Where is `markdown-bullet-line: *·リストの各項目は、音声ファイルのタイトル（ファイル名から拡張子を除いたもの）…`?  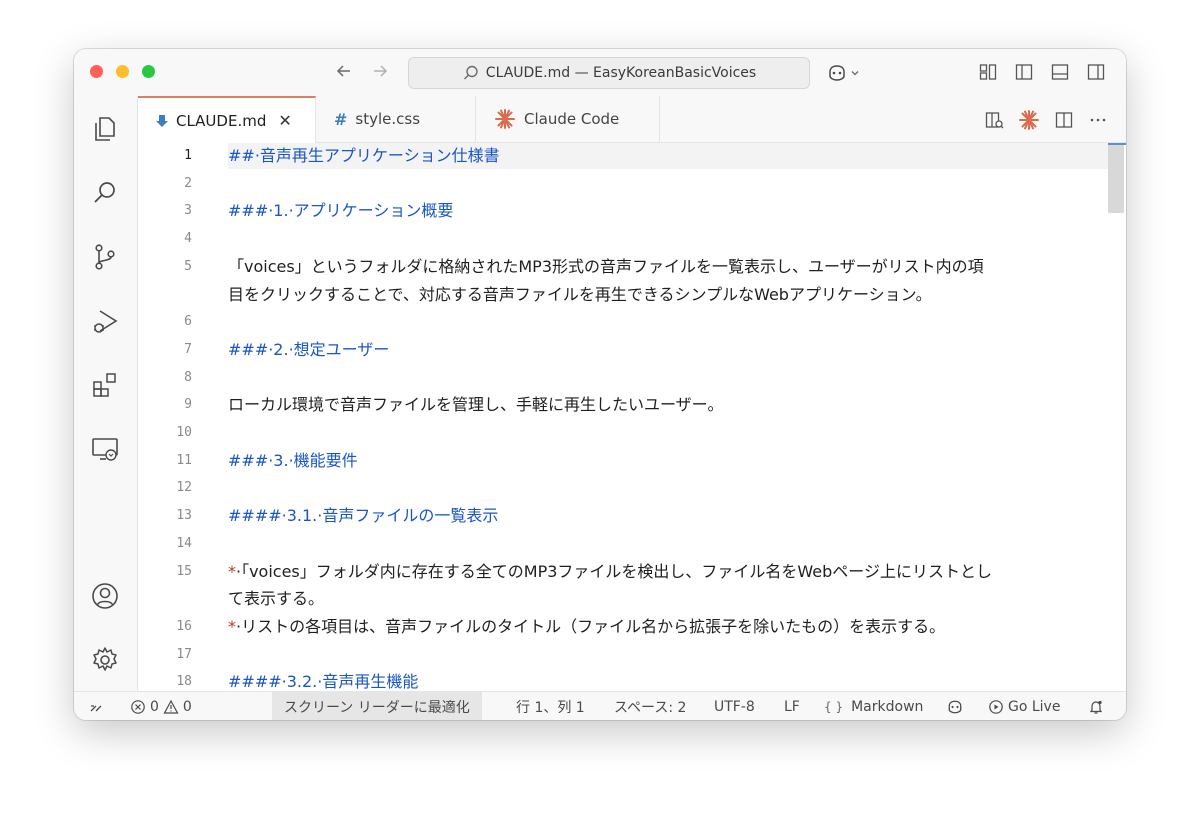 markdown-bullet-line: *·リストの各項目は、音声ファイルのタイトル（ファイル名から拡張子を除いたもの）… is located at coordinates (587, 626).